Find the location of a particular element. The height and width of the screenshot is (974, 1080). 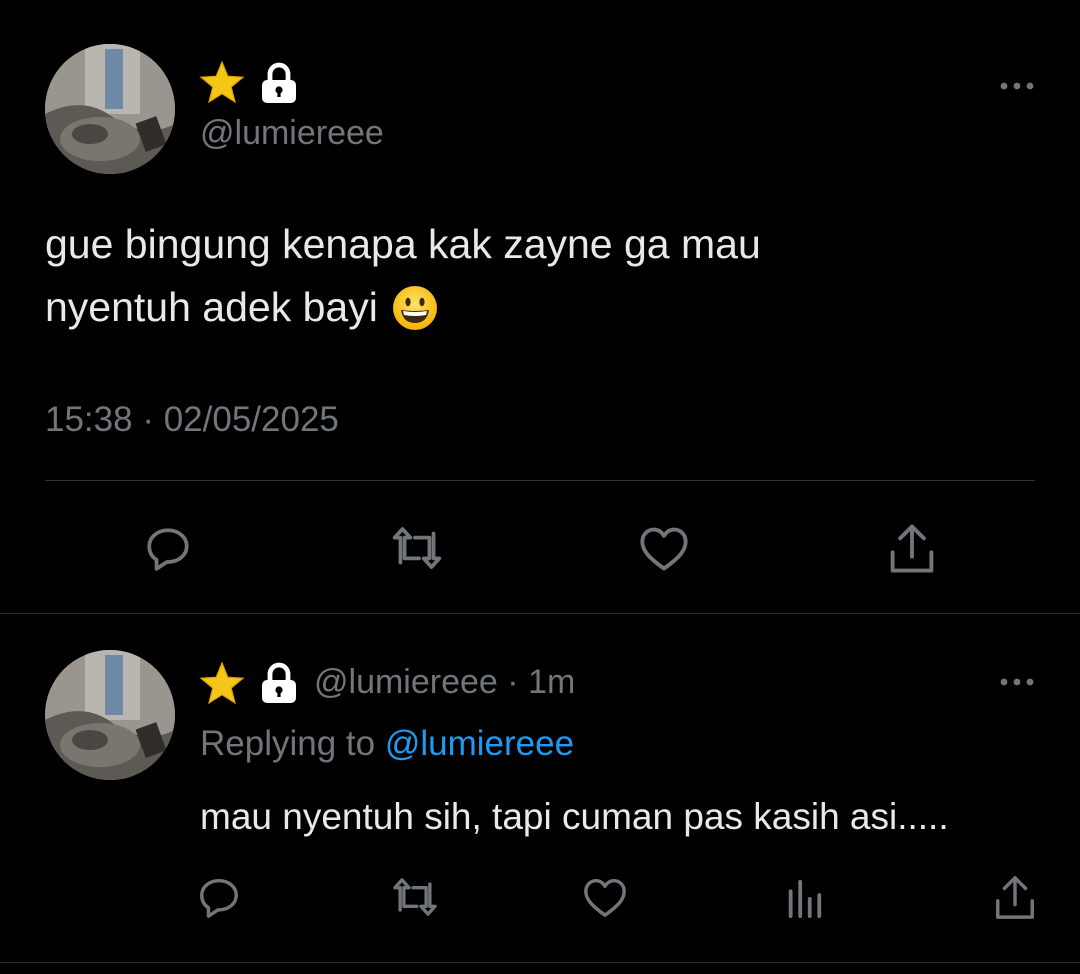

replying-to: Replying to @lumiereee is located at coordinates (387, 744).